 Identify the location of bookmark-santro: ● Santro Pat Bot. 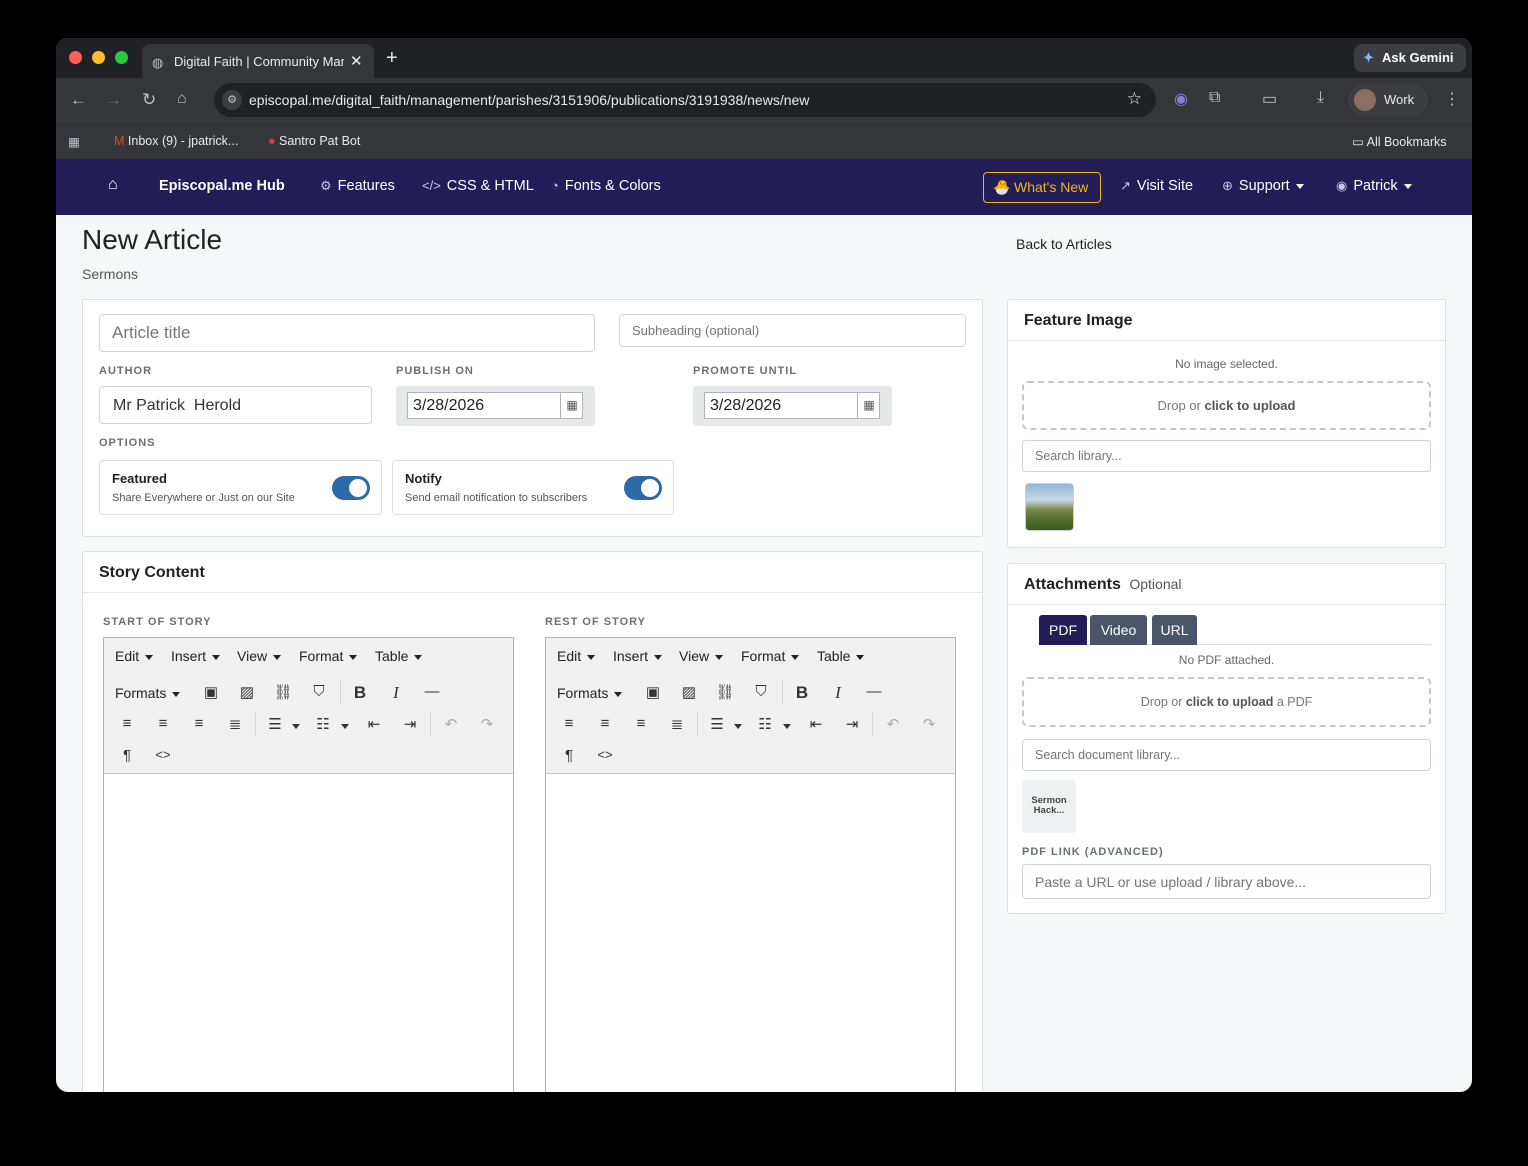
(314, 141).